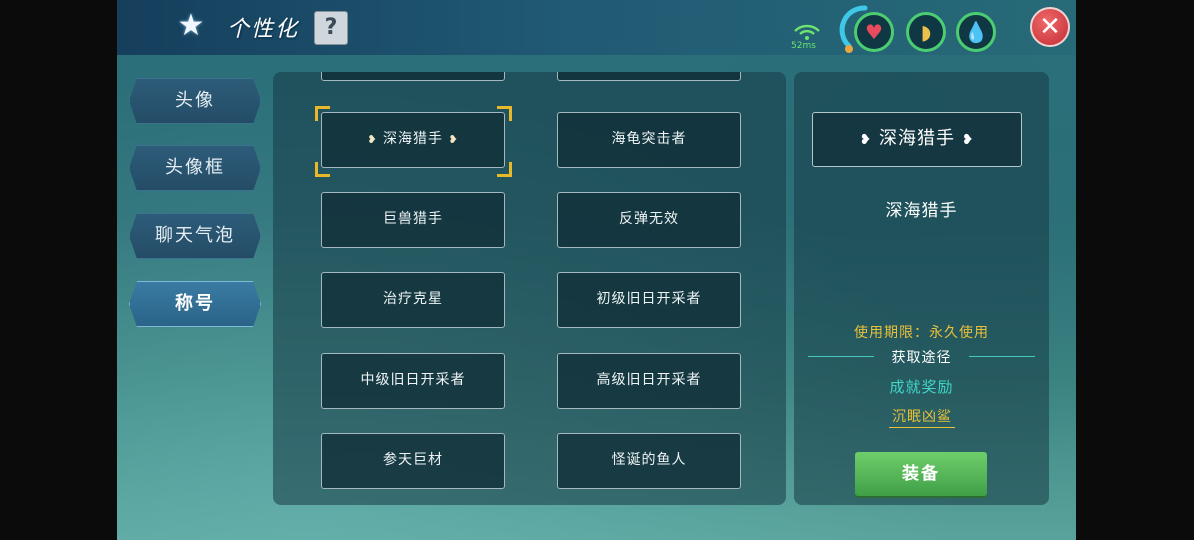 Image resolution: width=1194 pixels, height=540 pixels. I want to click on source-label: 获取途径, so click(921, 358).